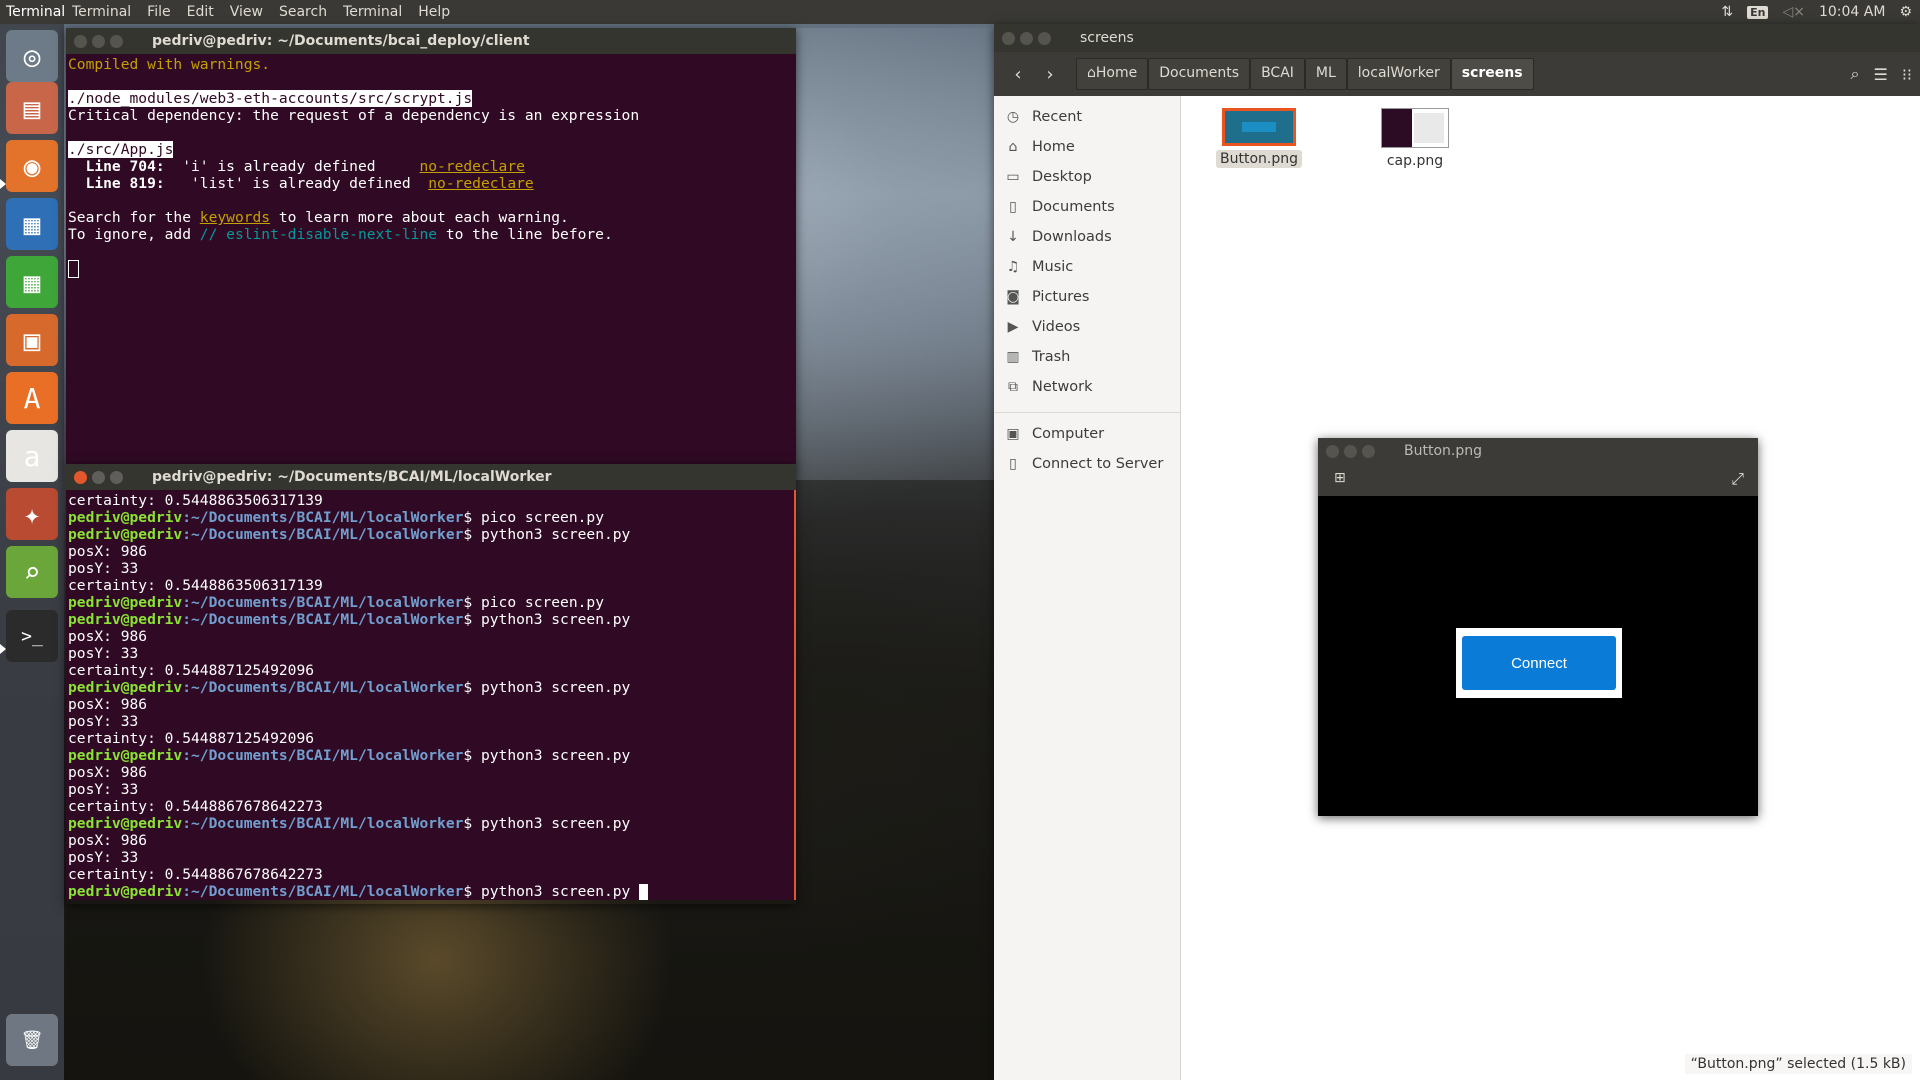 This screenshot has width=1920, height=1080. Describe the element at coordinates (1062, 177) in the screenshot. I see `sidebar-item-label: Desktop` at that location.